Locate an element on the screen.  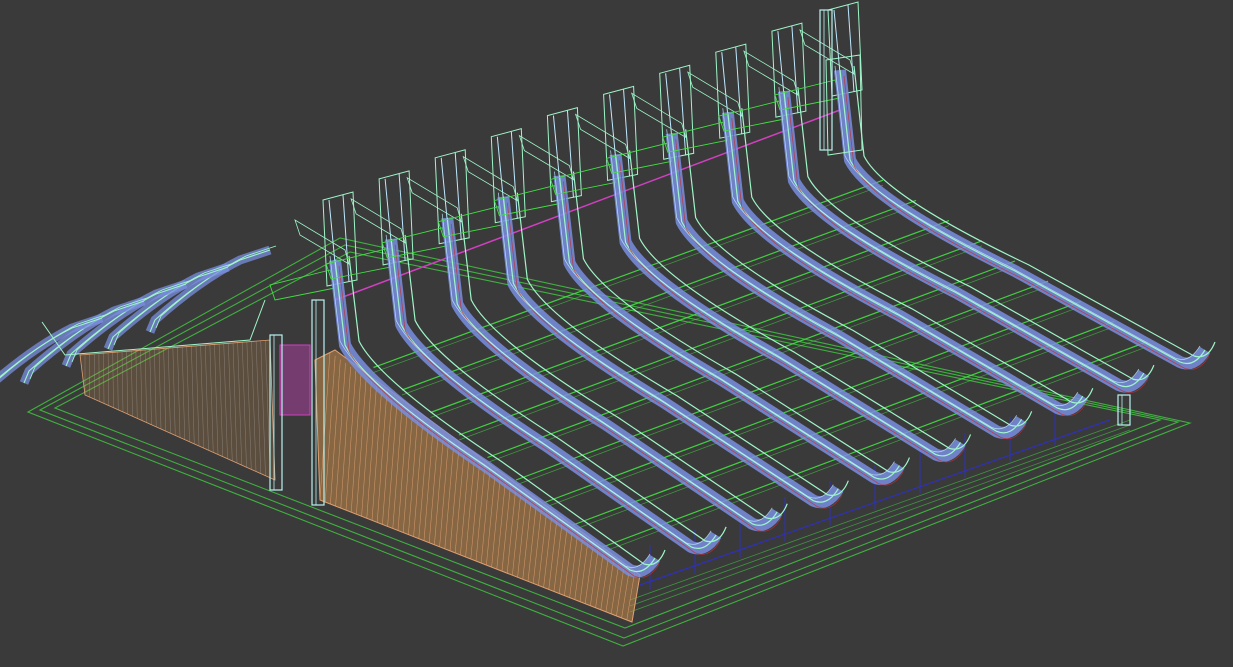
purlin-5-lower is located at coordinates (751, 364).